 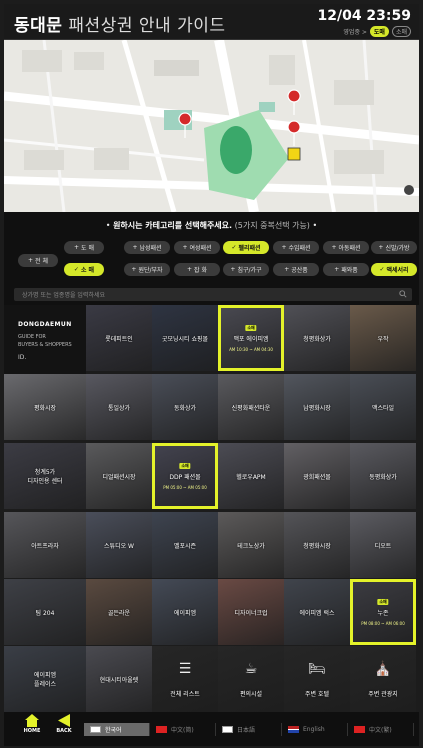 What do you see at coordinates (359, 729) in the screenshot?
I see `taiwan-flag-icon` at bounding box center [359, 729].